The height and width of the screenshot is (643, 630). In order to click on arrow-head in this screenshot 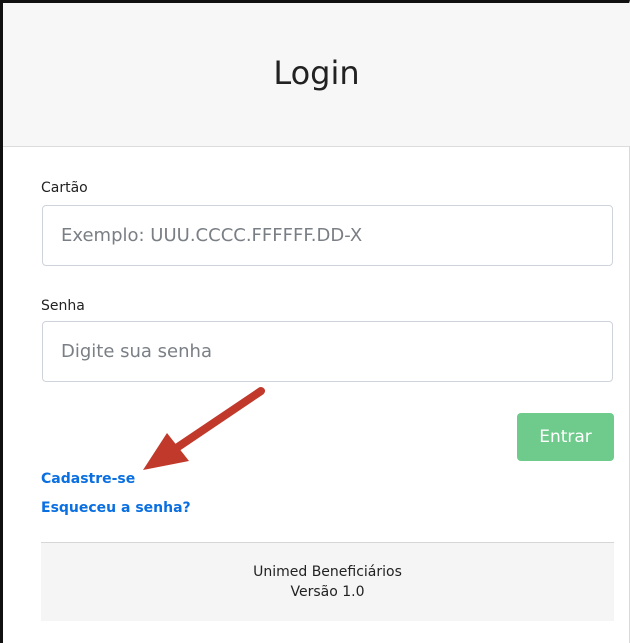, I will do `click(166, 451)`.